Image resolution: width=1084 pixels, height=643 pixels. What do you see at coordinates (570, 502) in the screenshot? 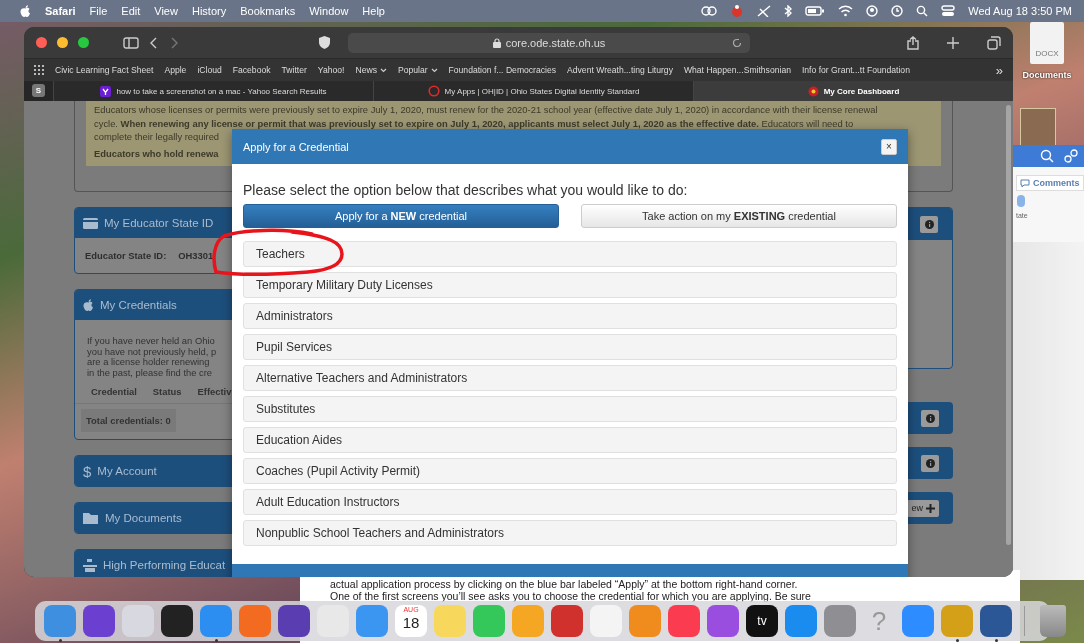
I see `credential-category: Adult Education Instructors` at bounding box center [570, 502].